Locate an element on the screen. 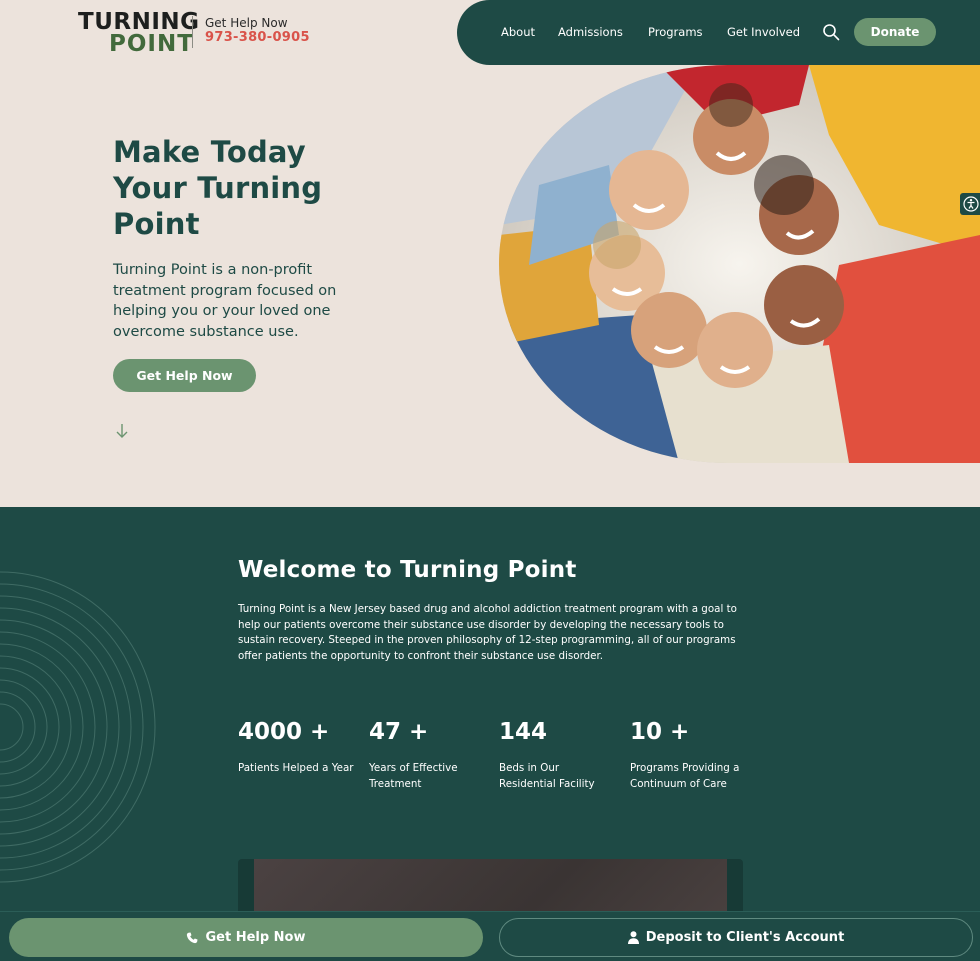  stat-label: Beds in Our Residential Facility is located at coordinates (547, 776).